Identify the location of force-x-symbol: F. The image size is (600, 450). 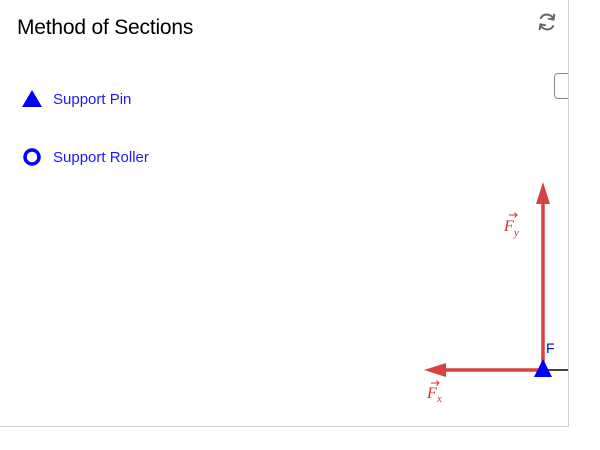
(431, 393).